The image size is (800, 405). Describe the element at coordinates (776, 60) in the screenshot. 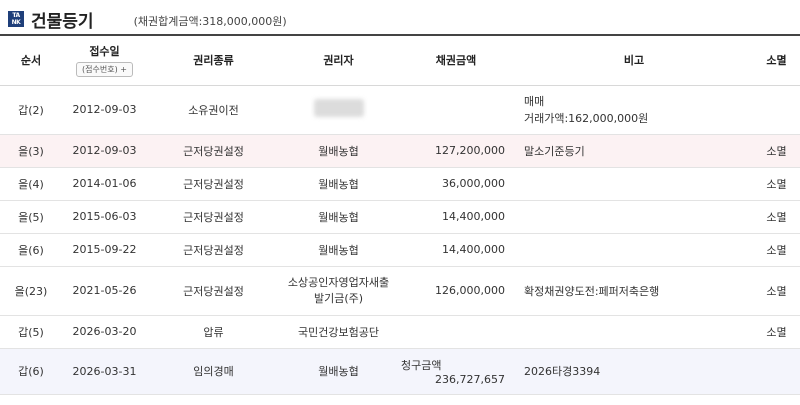

I see `col-extinct: 소멸` at that location.